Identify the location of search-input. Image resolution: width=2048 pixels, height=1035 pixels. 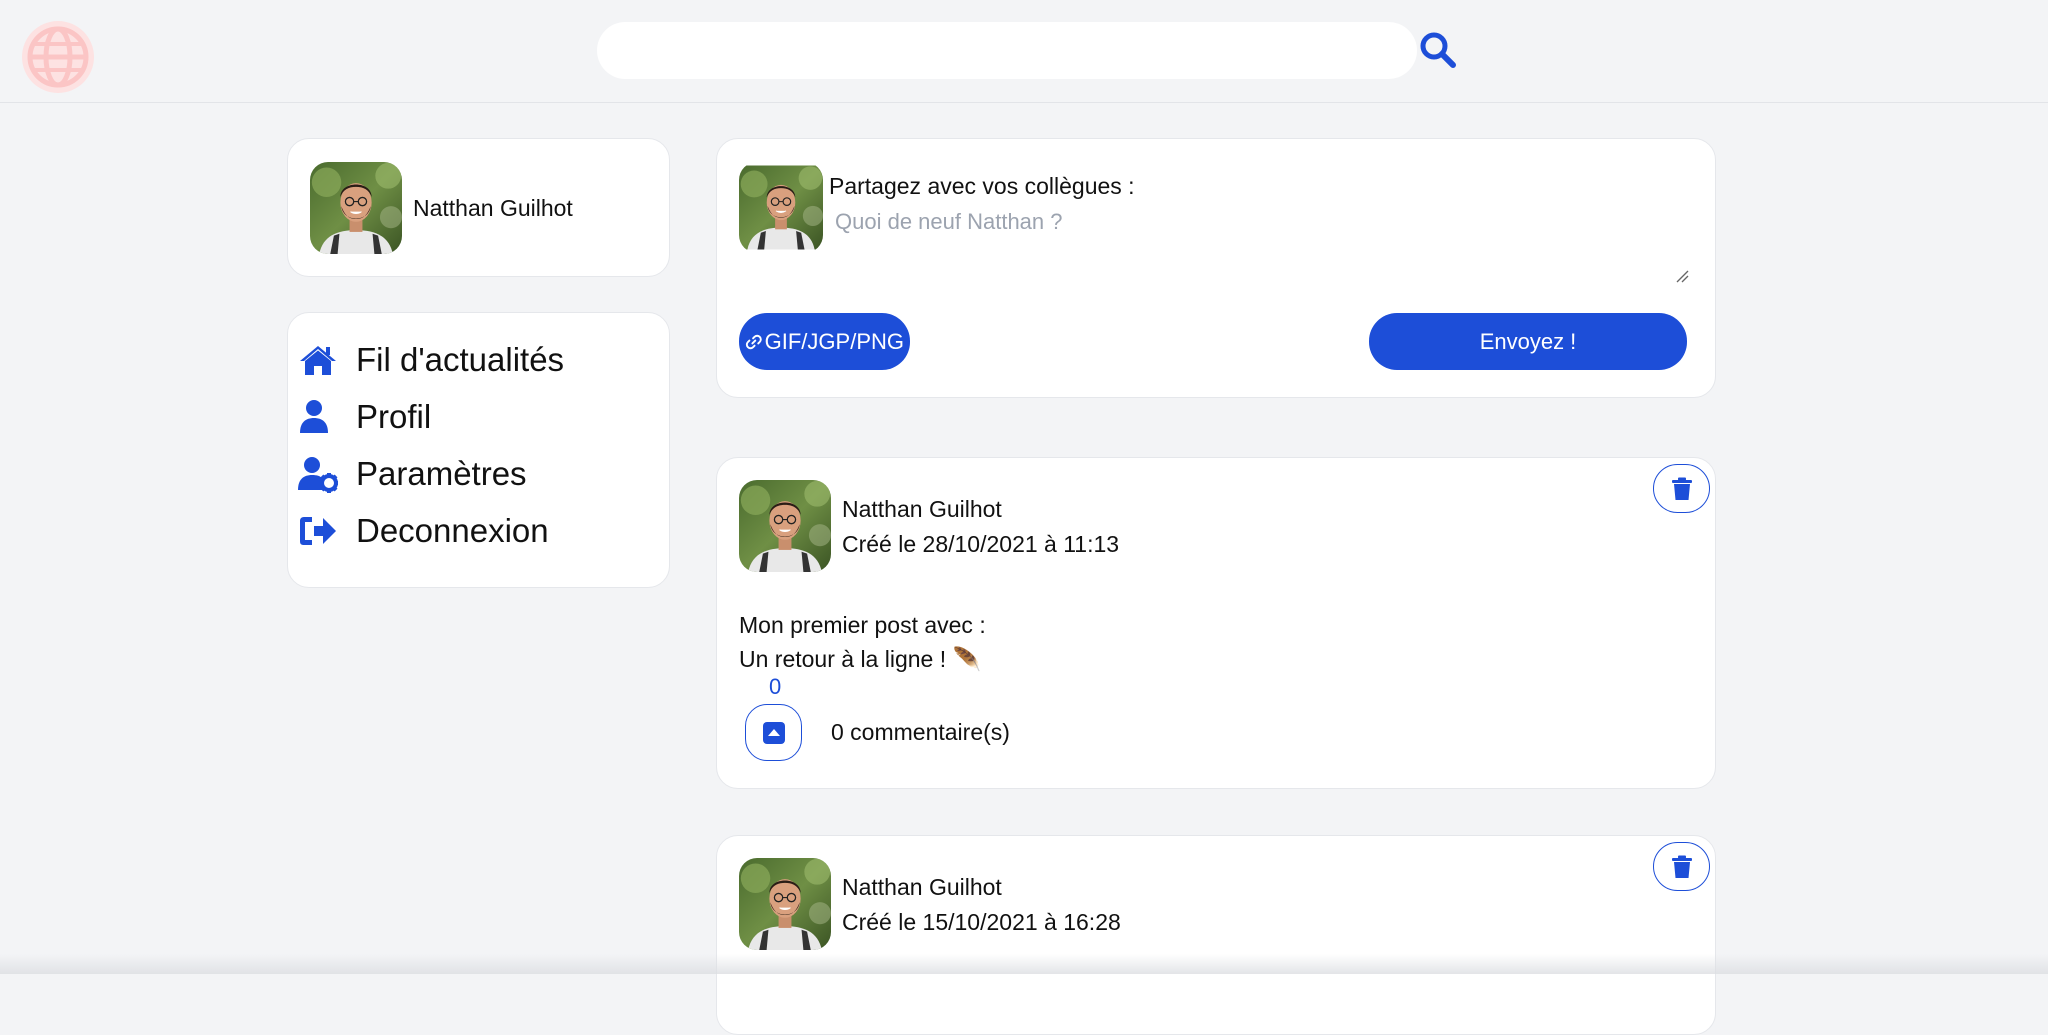
(1007, 50).